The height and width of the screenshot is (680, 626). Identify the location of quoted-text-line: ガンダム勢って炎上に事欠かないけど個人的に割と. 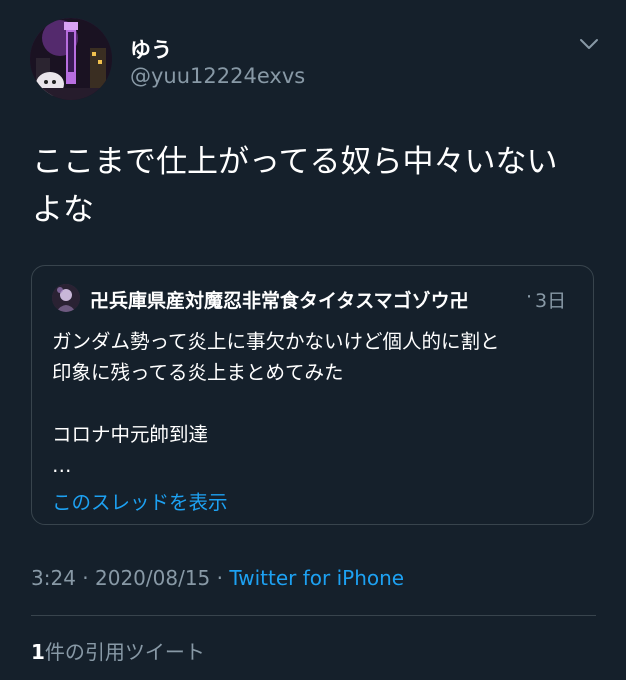
(276, 341).